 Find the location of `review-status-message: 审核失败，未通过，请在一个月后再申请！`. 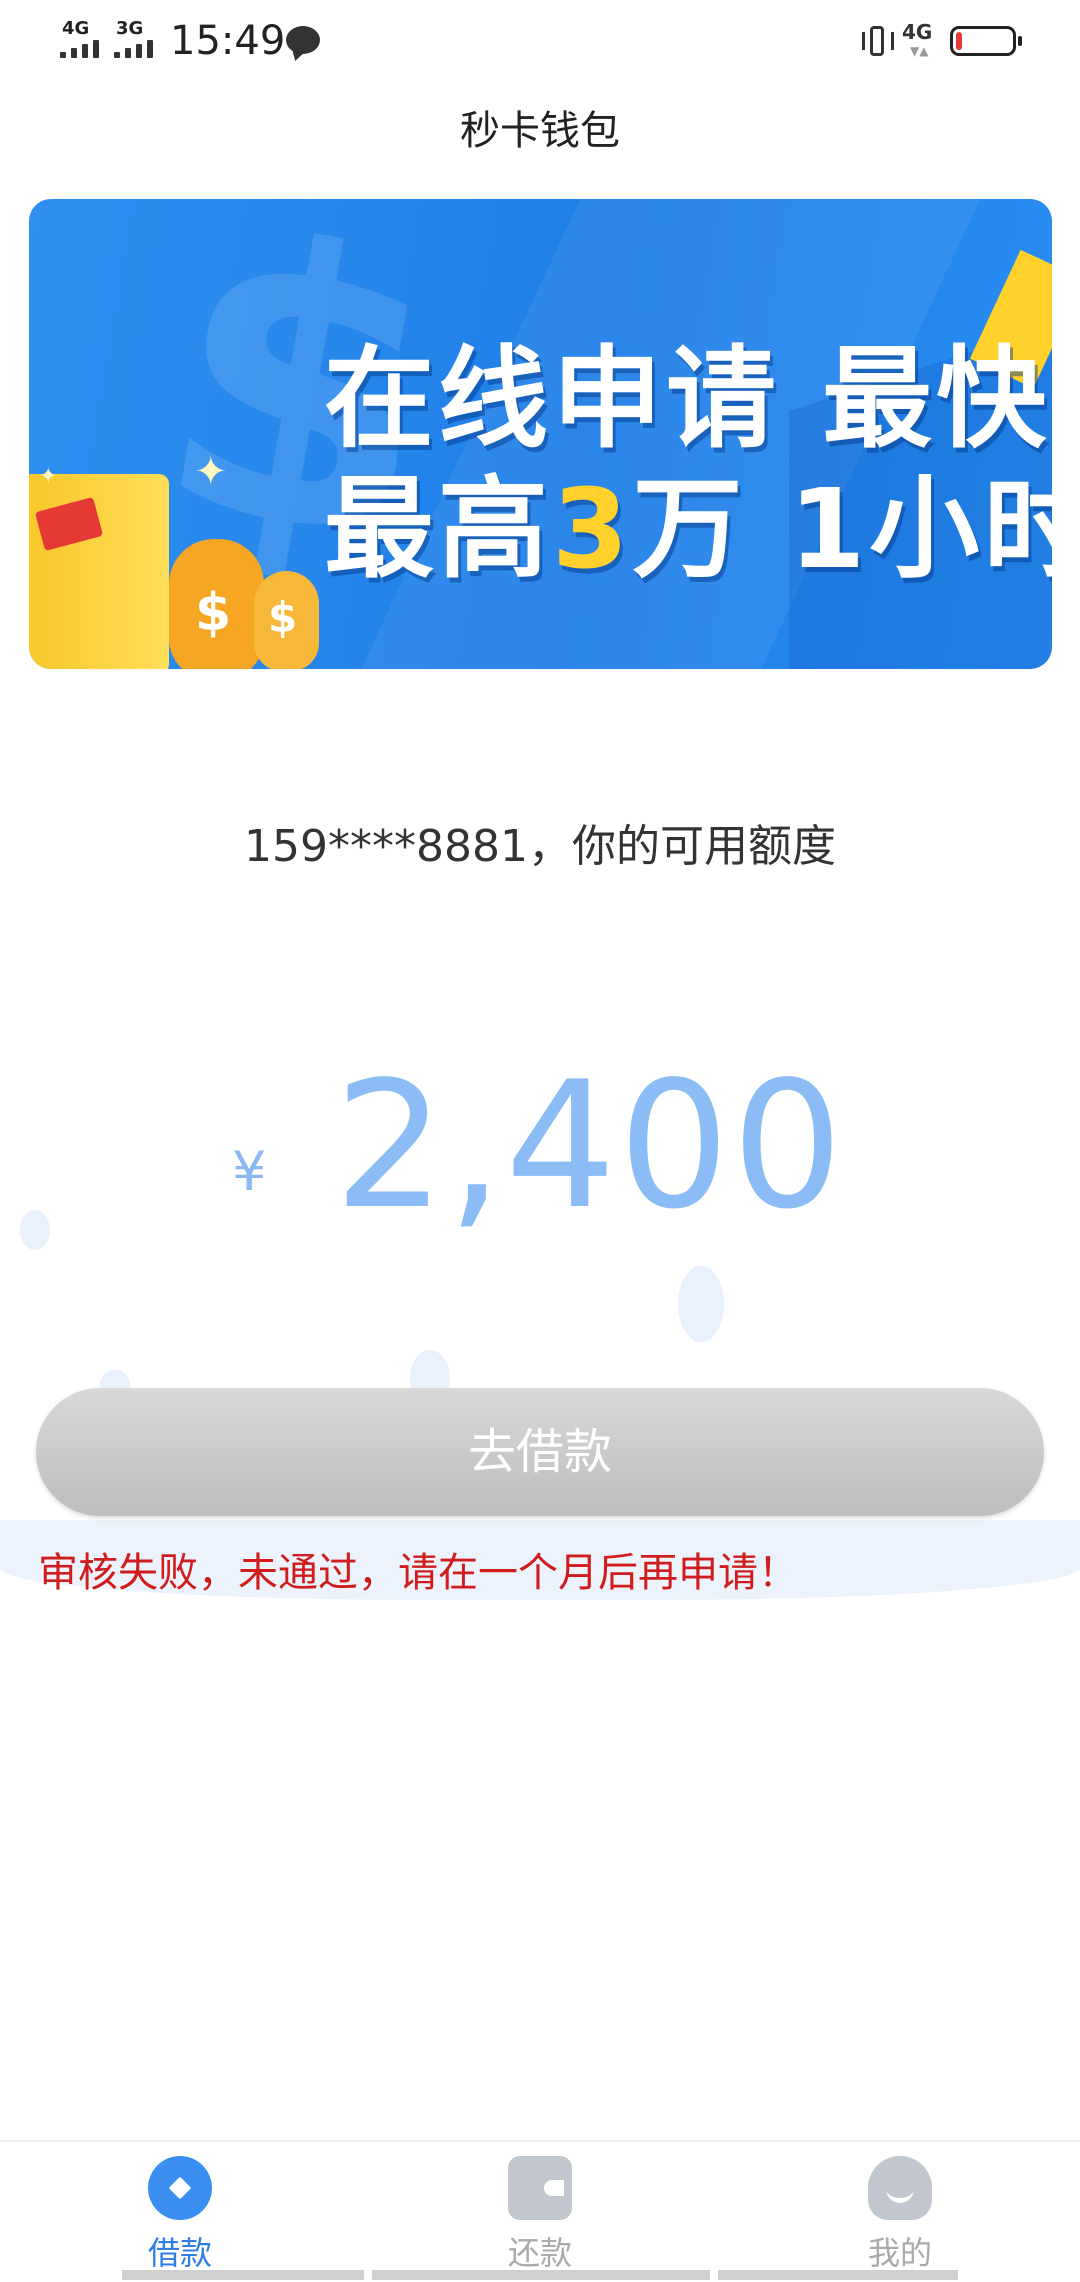

review-status-message: 审核失败，未通过，请在一个月后再申请！ is located at coordinates (418, 1573).